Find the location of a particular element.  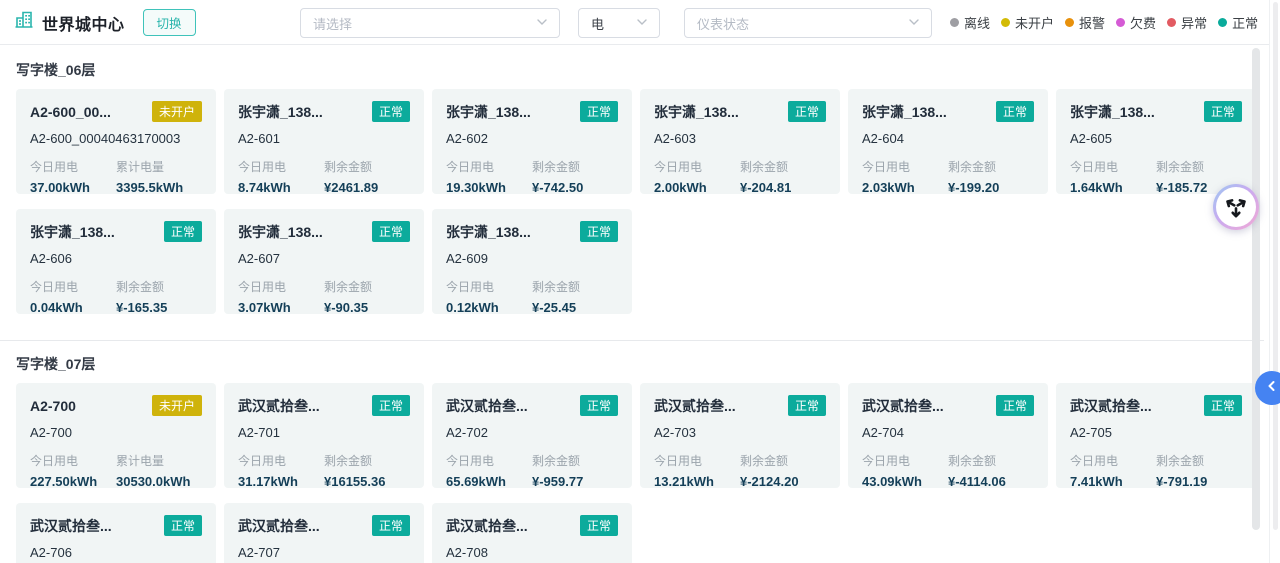

chevron-left-icon is located at coordinates (1272, 388).